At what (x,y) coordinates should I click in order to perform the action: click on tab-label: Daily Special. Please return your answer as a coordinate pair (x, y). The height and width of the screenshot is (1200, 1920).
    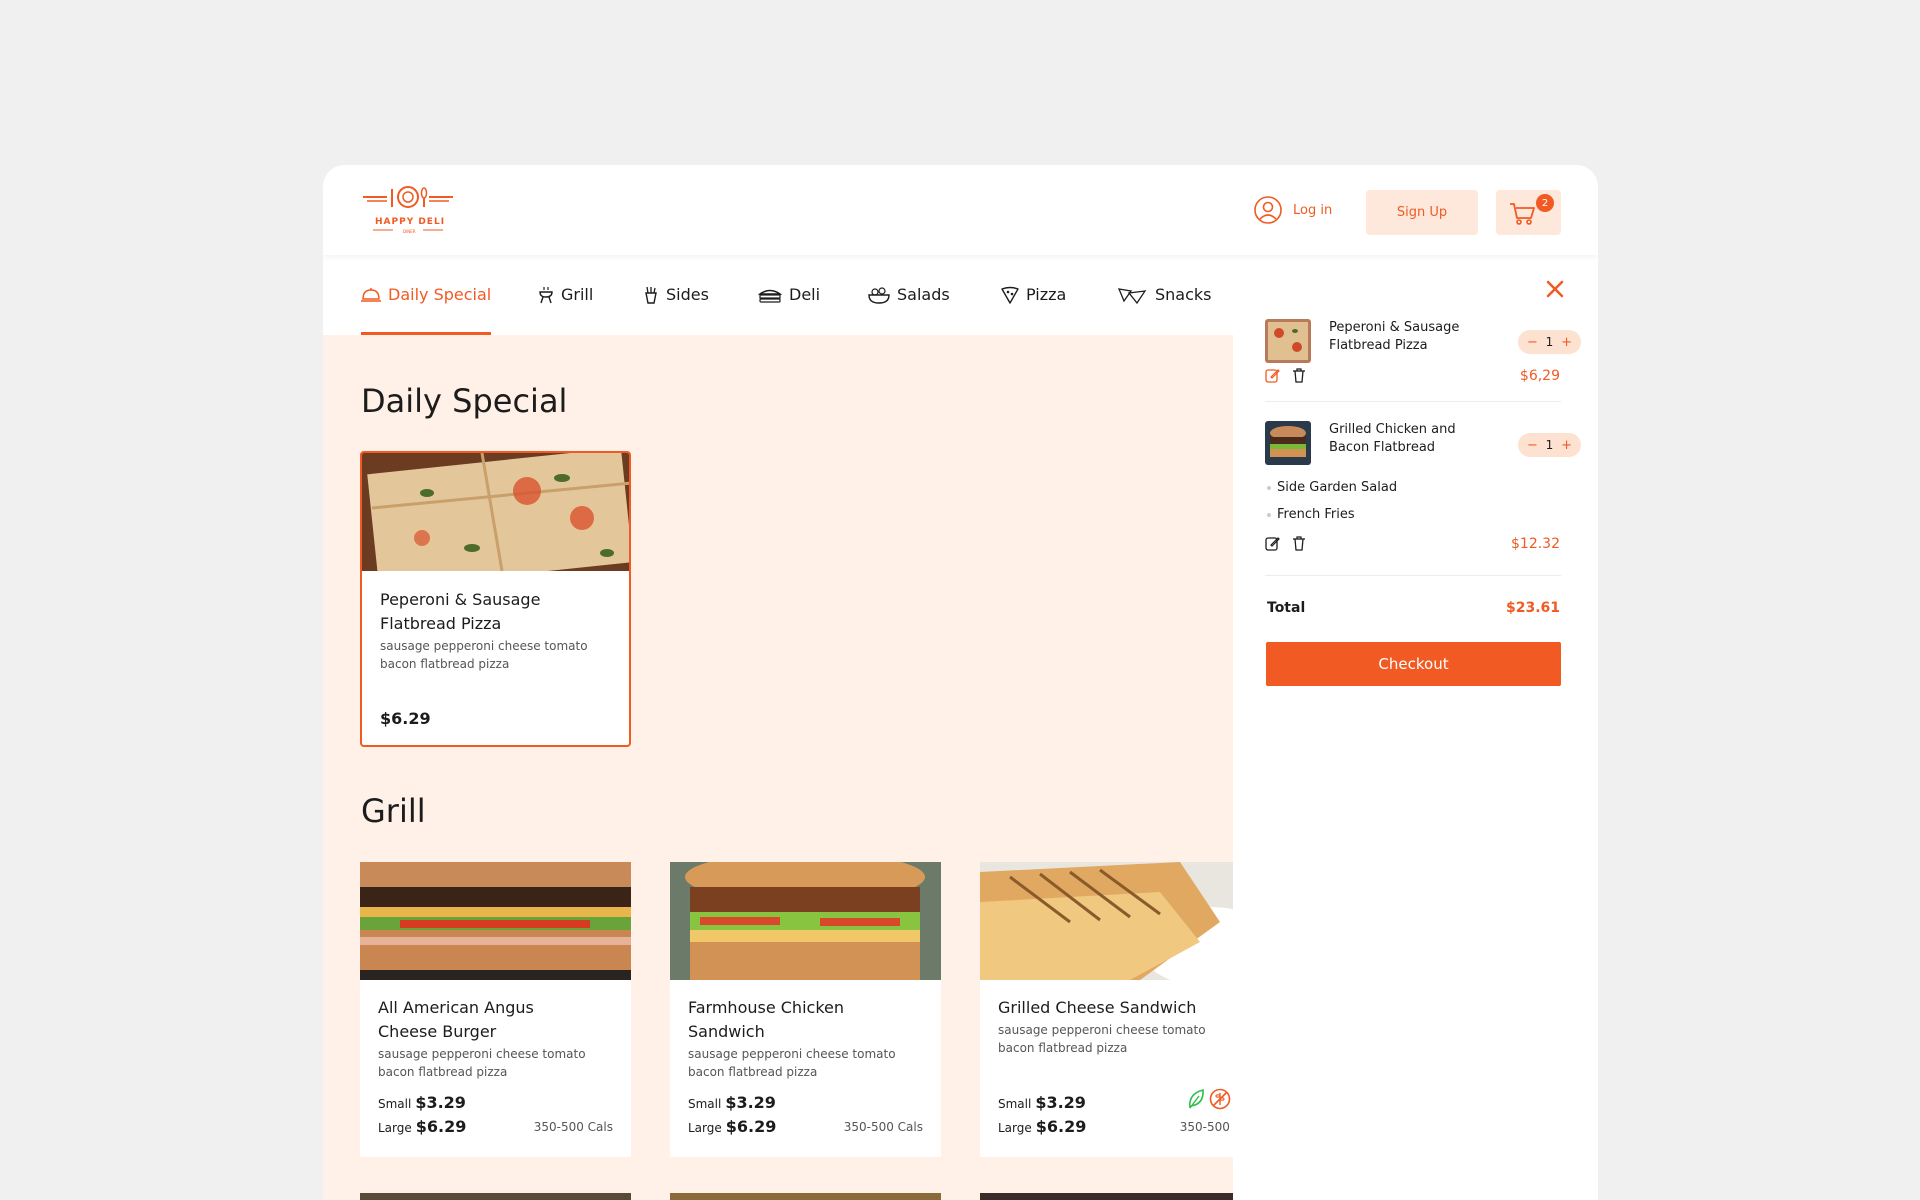
    Looking at the image, I should click on (440, 294).